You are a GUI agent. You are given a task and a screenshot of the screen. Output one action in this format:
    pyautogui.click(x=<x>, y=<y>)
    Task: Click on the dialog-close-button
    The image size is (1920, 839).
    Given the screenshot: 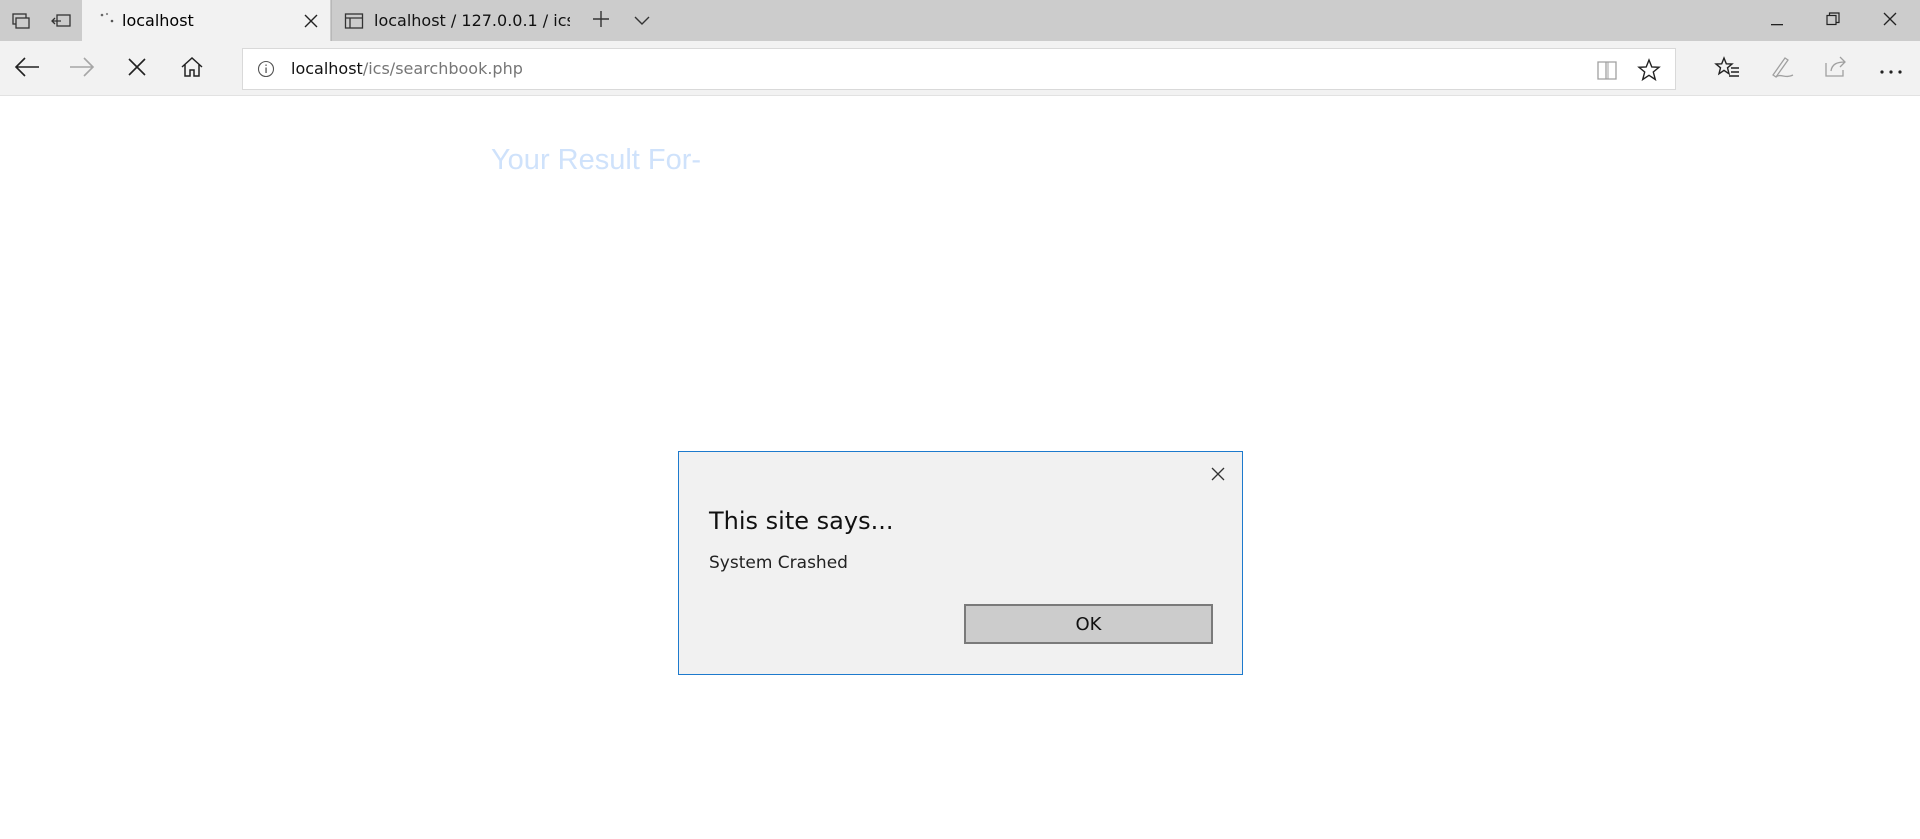 What is the action you would take?
    pyautogui.click(x=1218, y=475)
    